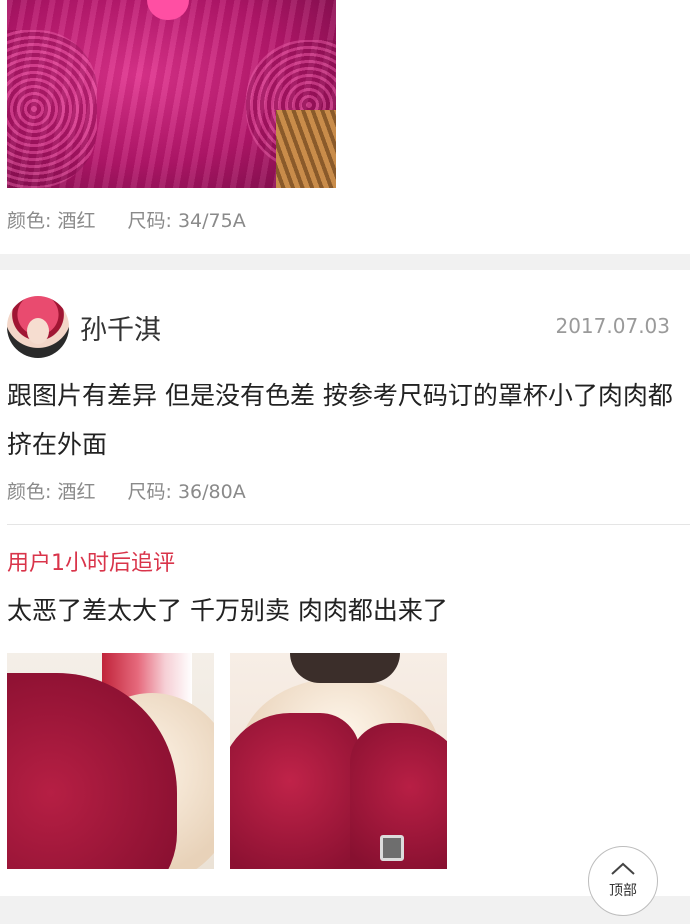  I want to click on bow-detail, so click(168, 10).